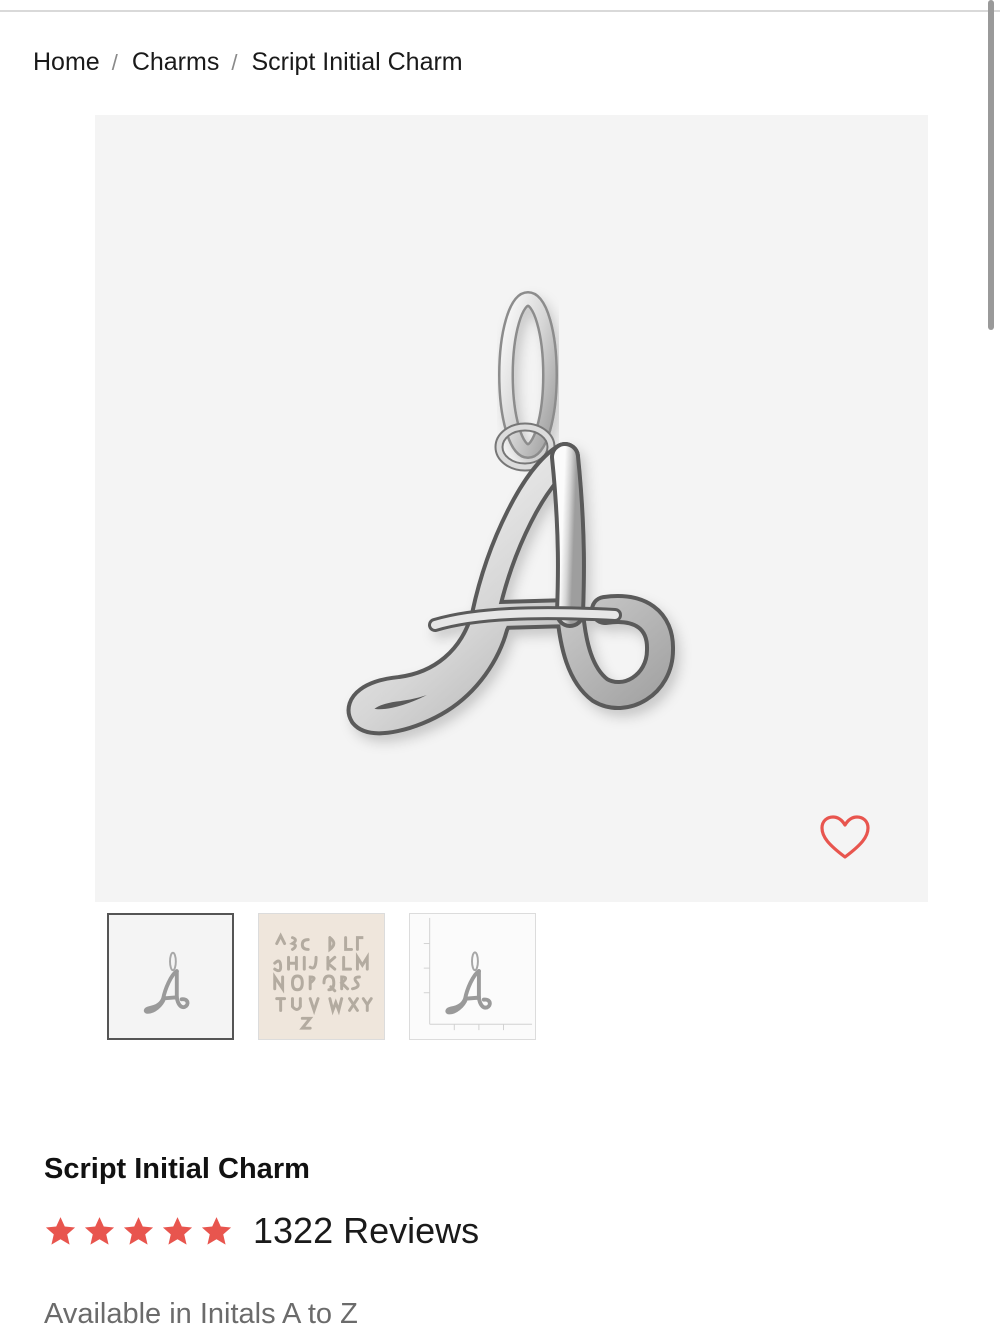 The width and height of the screenshot is (1000, 1333). I want to click on scrollbar, so click(991, 165).